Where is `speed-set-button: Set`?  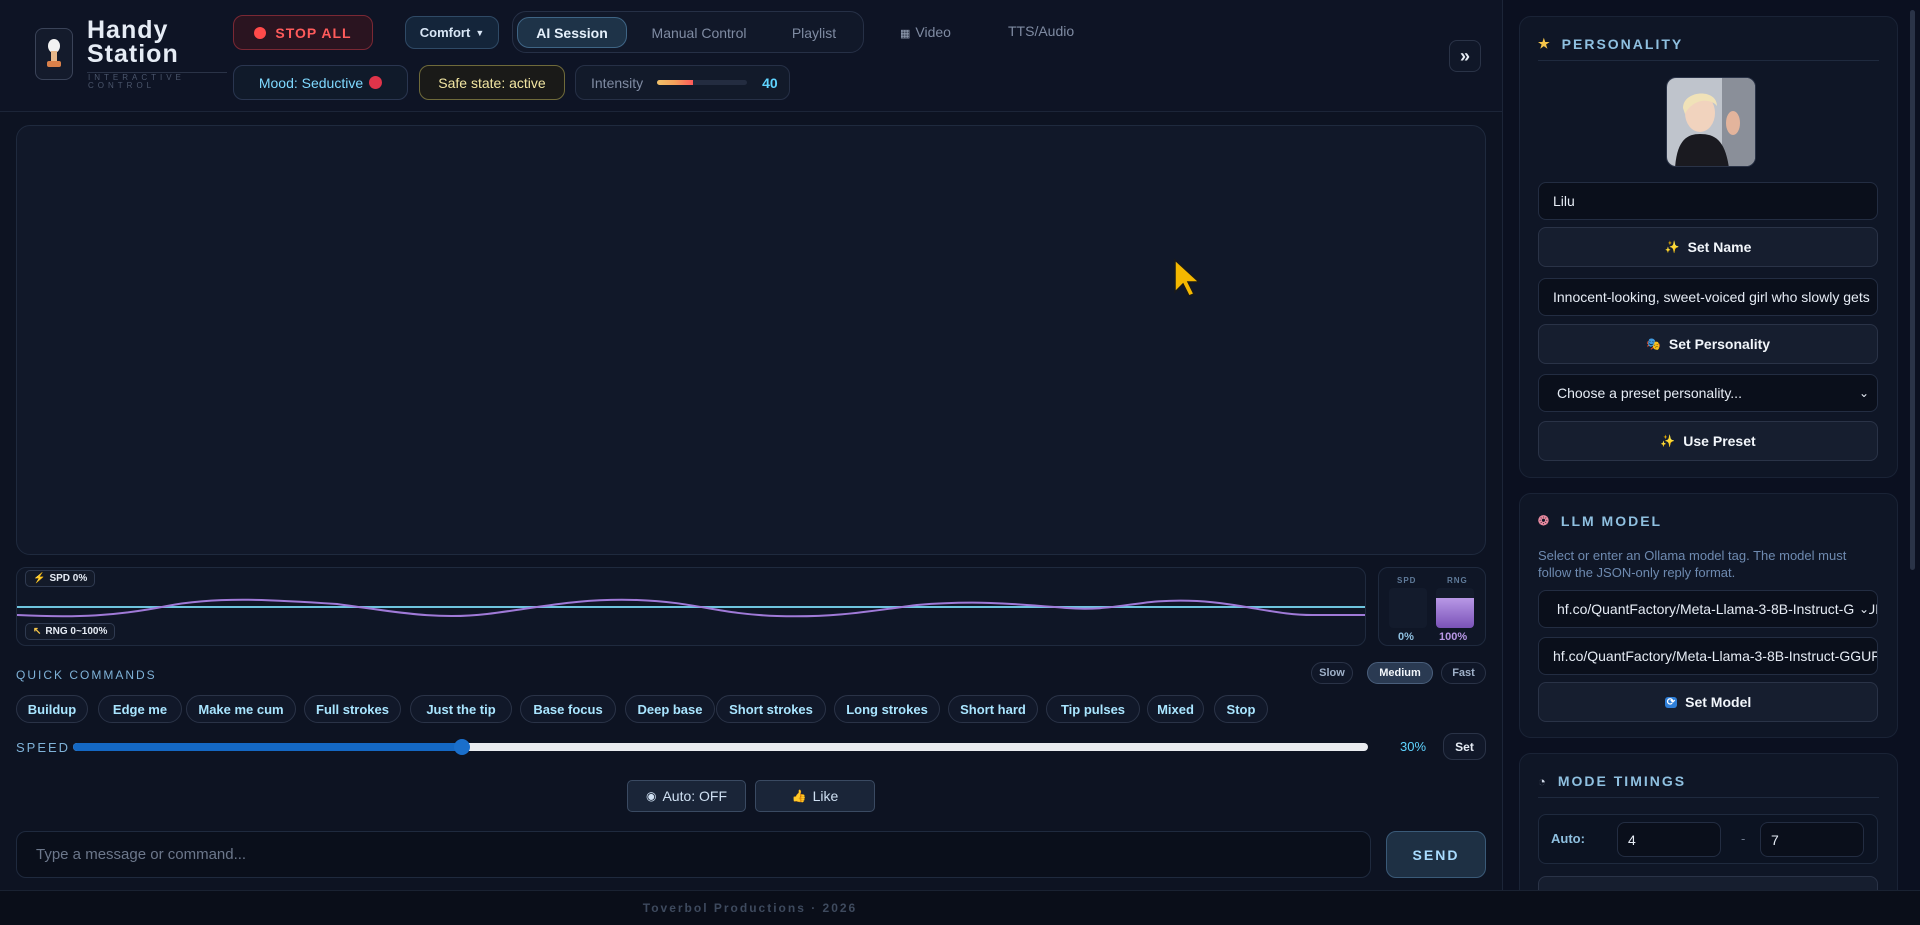 speed-set-button: Set is located at coordinates (1464, 746).